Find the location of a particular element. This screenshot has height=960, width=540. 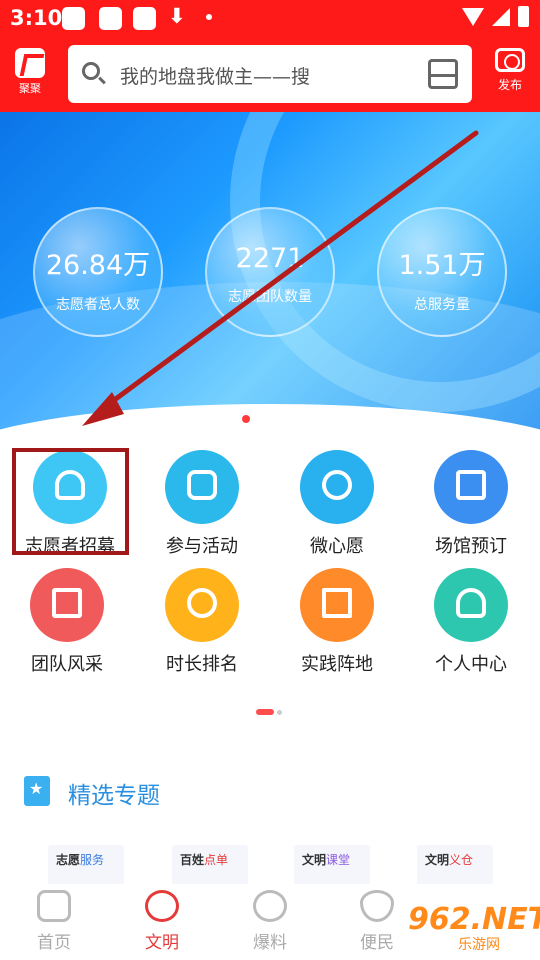

photo-icon is located at coordinates (67, 605).